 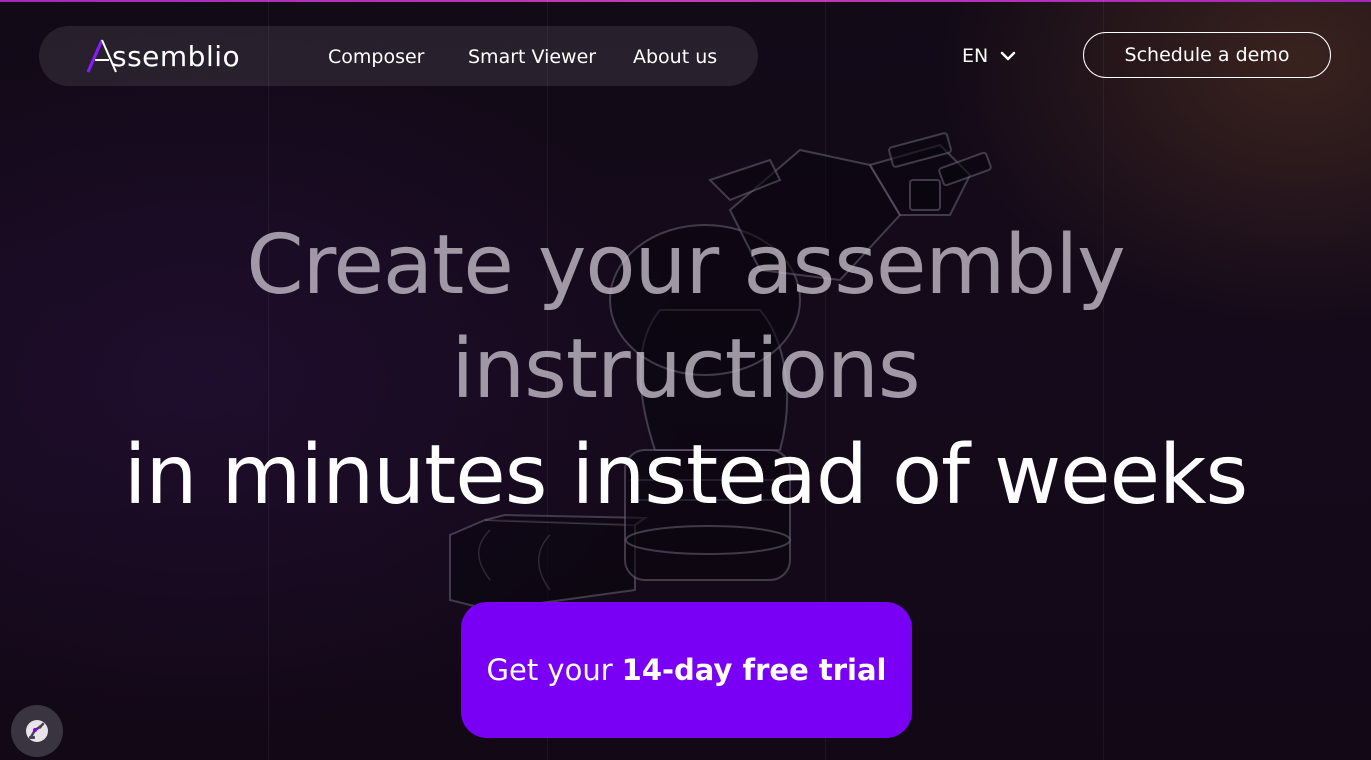 I want to click on chevron-down-icon, so click(x=1008, y=56).